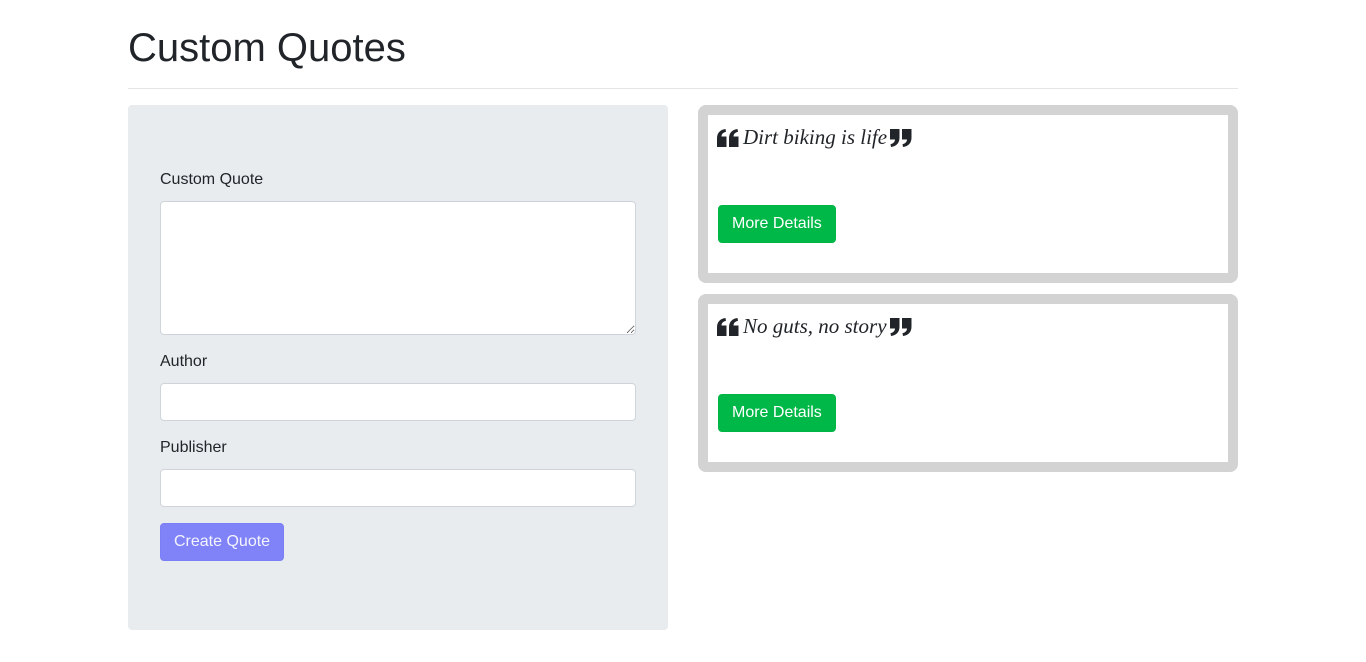 The height and width of the screenshot is (662, 1366). What do you see at coordinates (968, 383) in the screenshot?
I see `quote-card: No guts, no story More Details` at bounding box center [968, 383].